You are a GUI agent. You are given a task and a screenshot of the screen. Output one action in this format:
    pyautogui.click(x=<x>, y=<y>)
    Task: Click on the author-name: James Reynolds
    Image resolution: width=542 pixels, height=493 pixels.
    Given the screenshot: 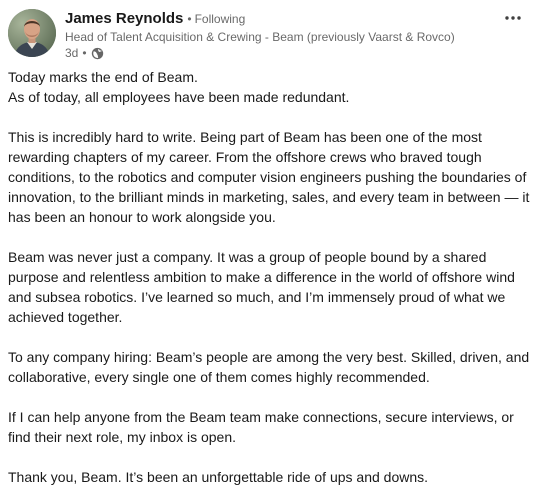 What is the action you would take?
    pyautogui.click(x=124, y=18)
    